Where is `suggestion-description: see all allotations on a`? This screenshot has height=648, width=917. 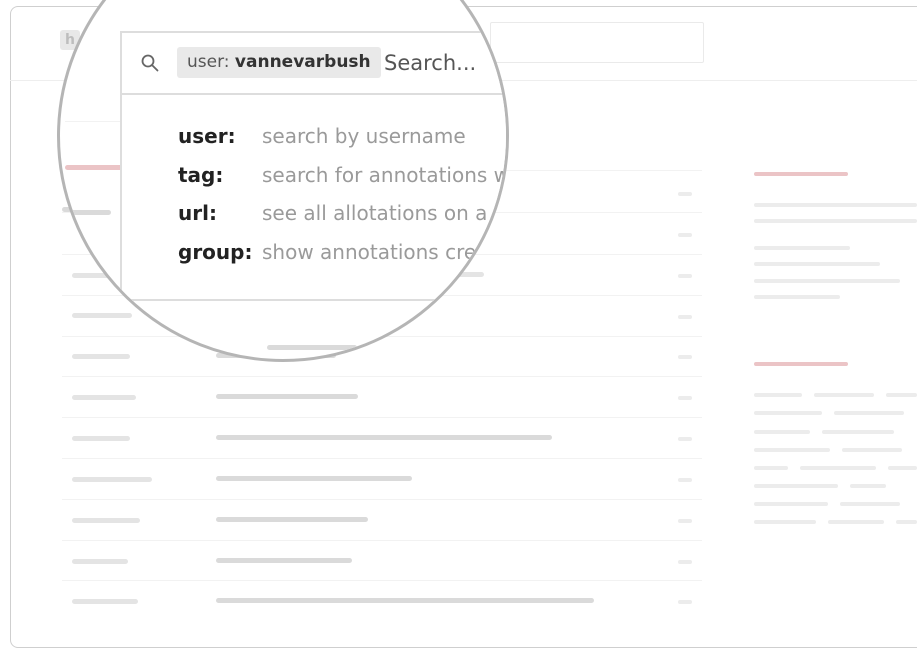
suggestion-description: see all allotations on a is located at coordinates (375, 213).